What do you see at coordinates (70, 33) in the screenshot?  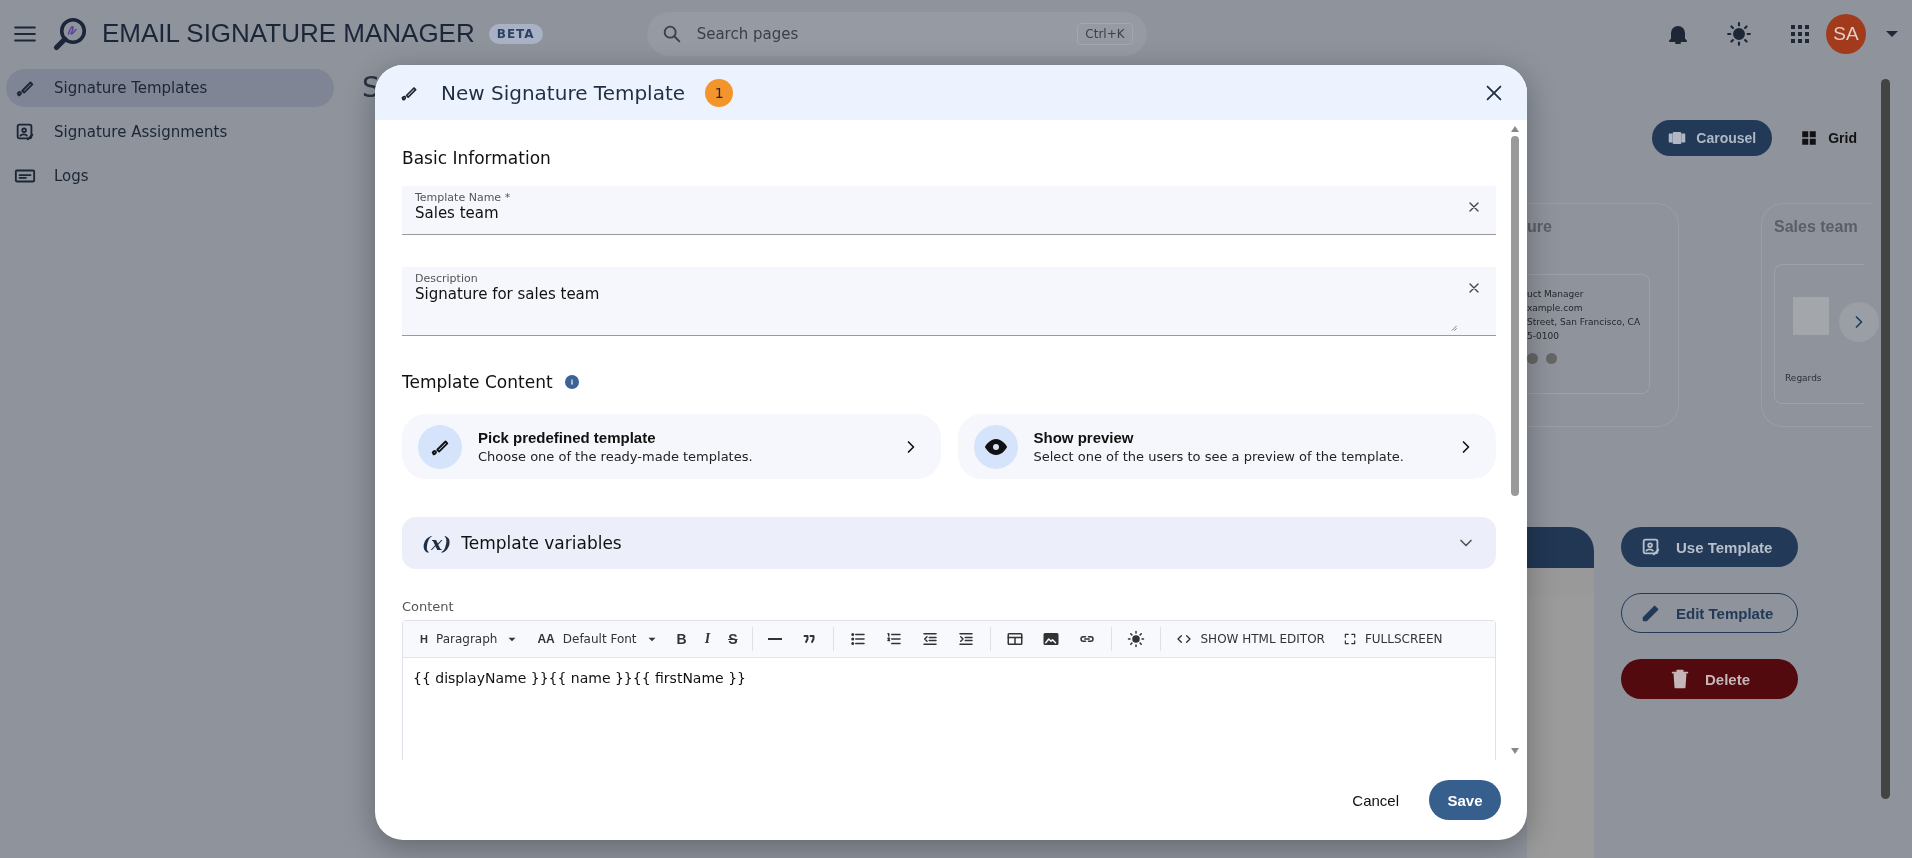 I see `magnifier-logo-icon` at bounding box center [70, 33].